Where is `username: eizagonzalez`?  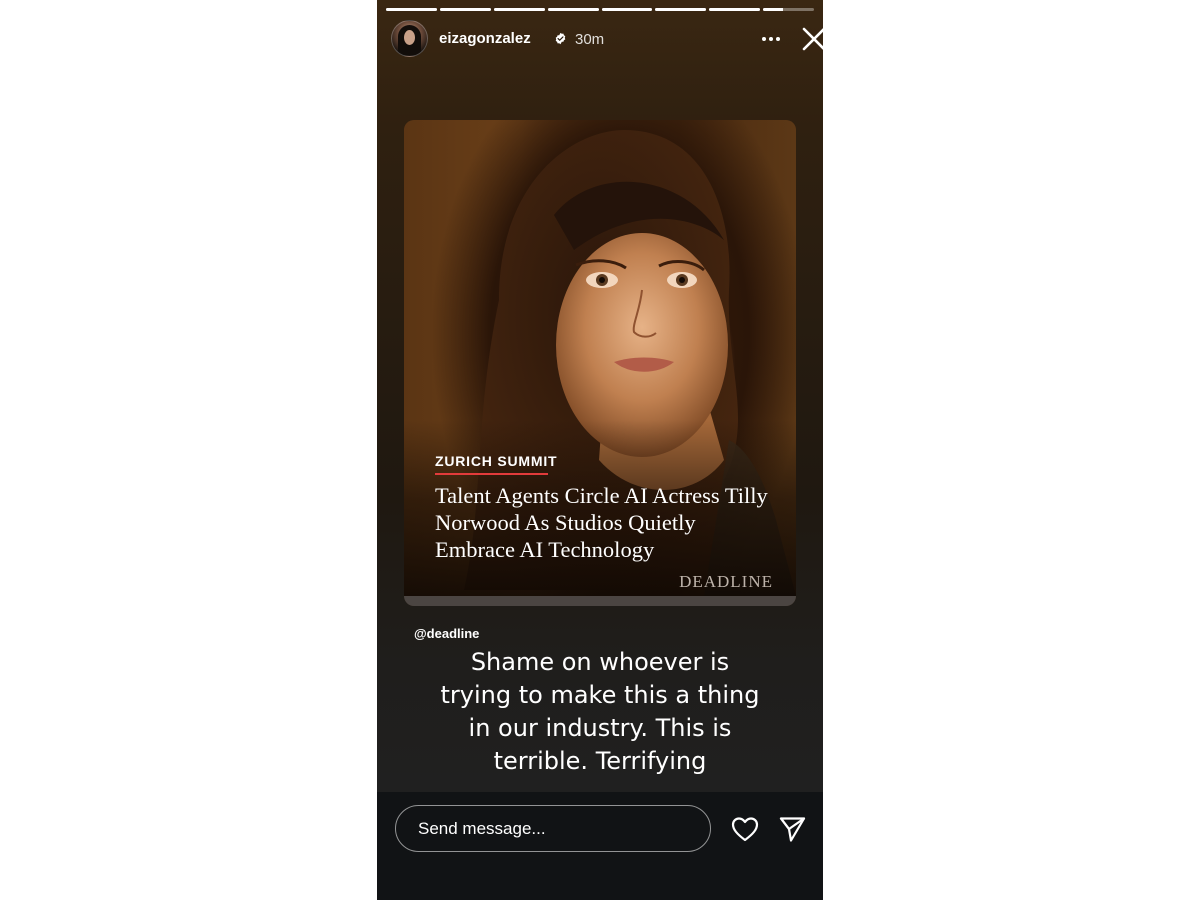
username: eizagonzalez is located at coordinates (485, 38).